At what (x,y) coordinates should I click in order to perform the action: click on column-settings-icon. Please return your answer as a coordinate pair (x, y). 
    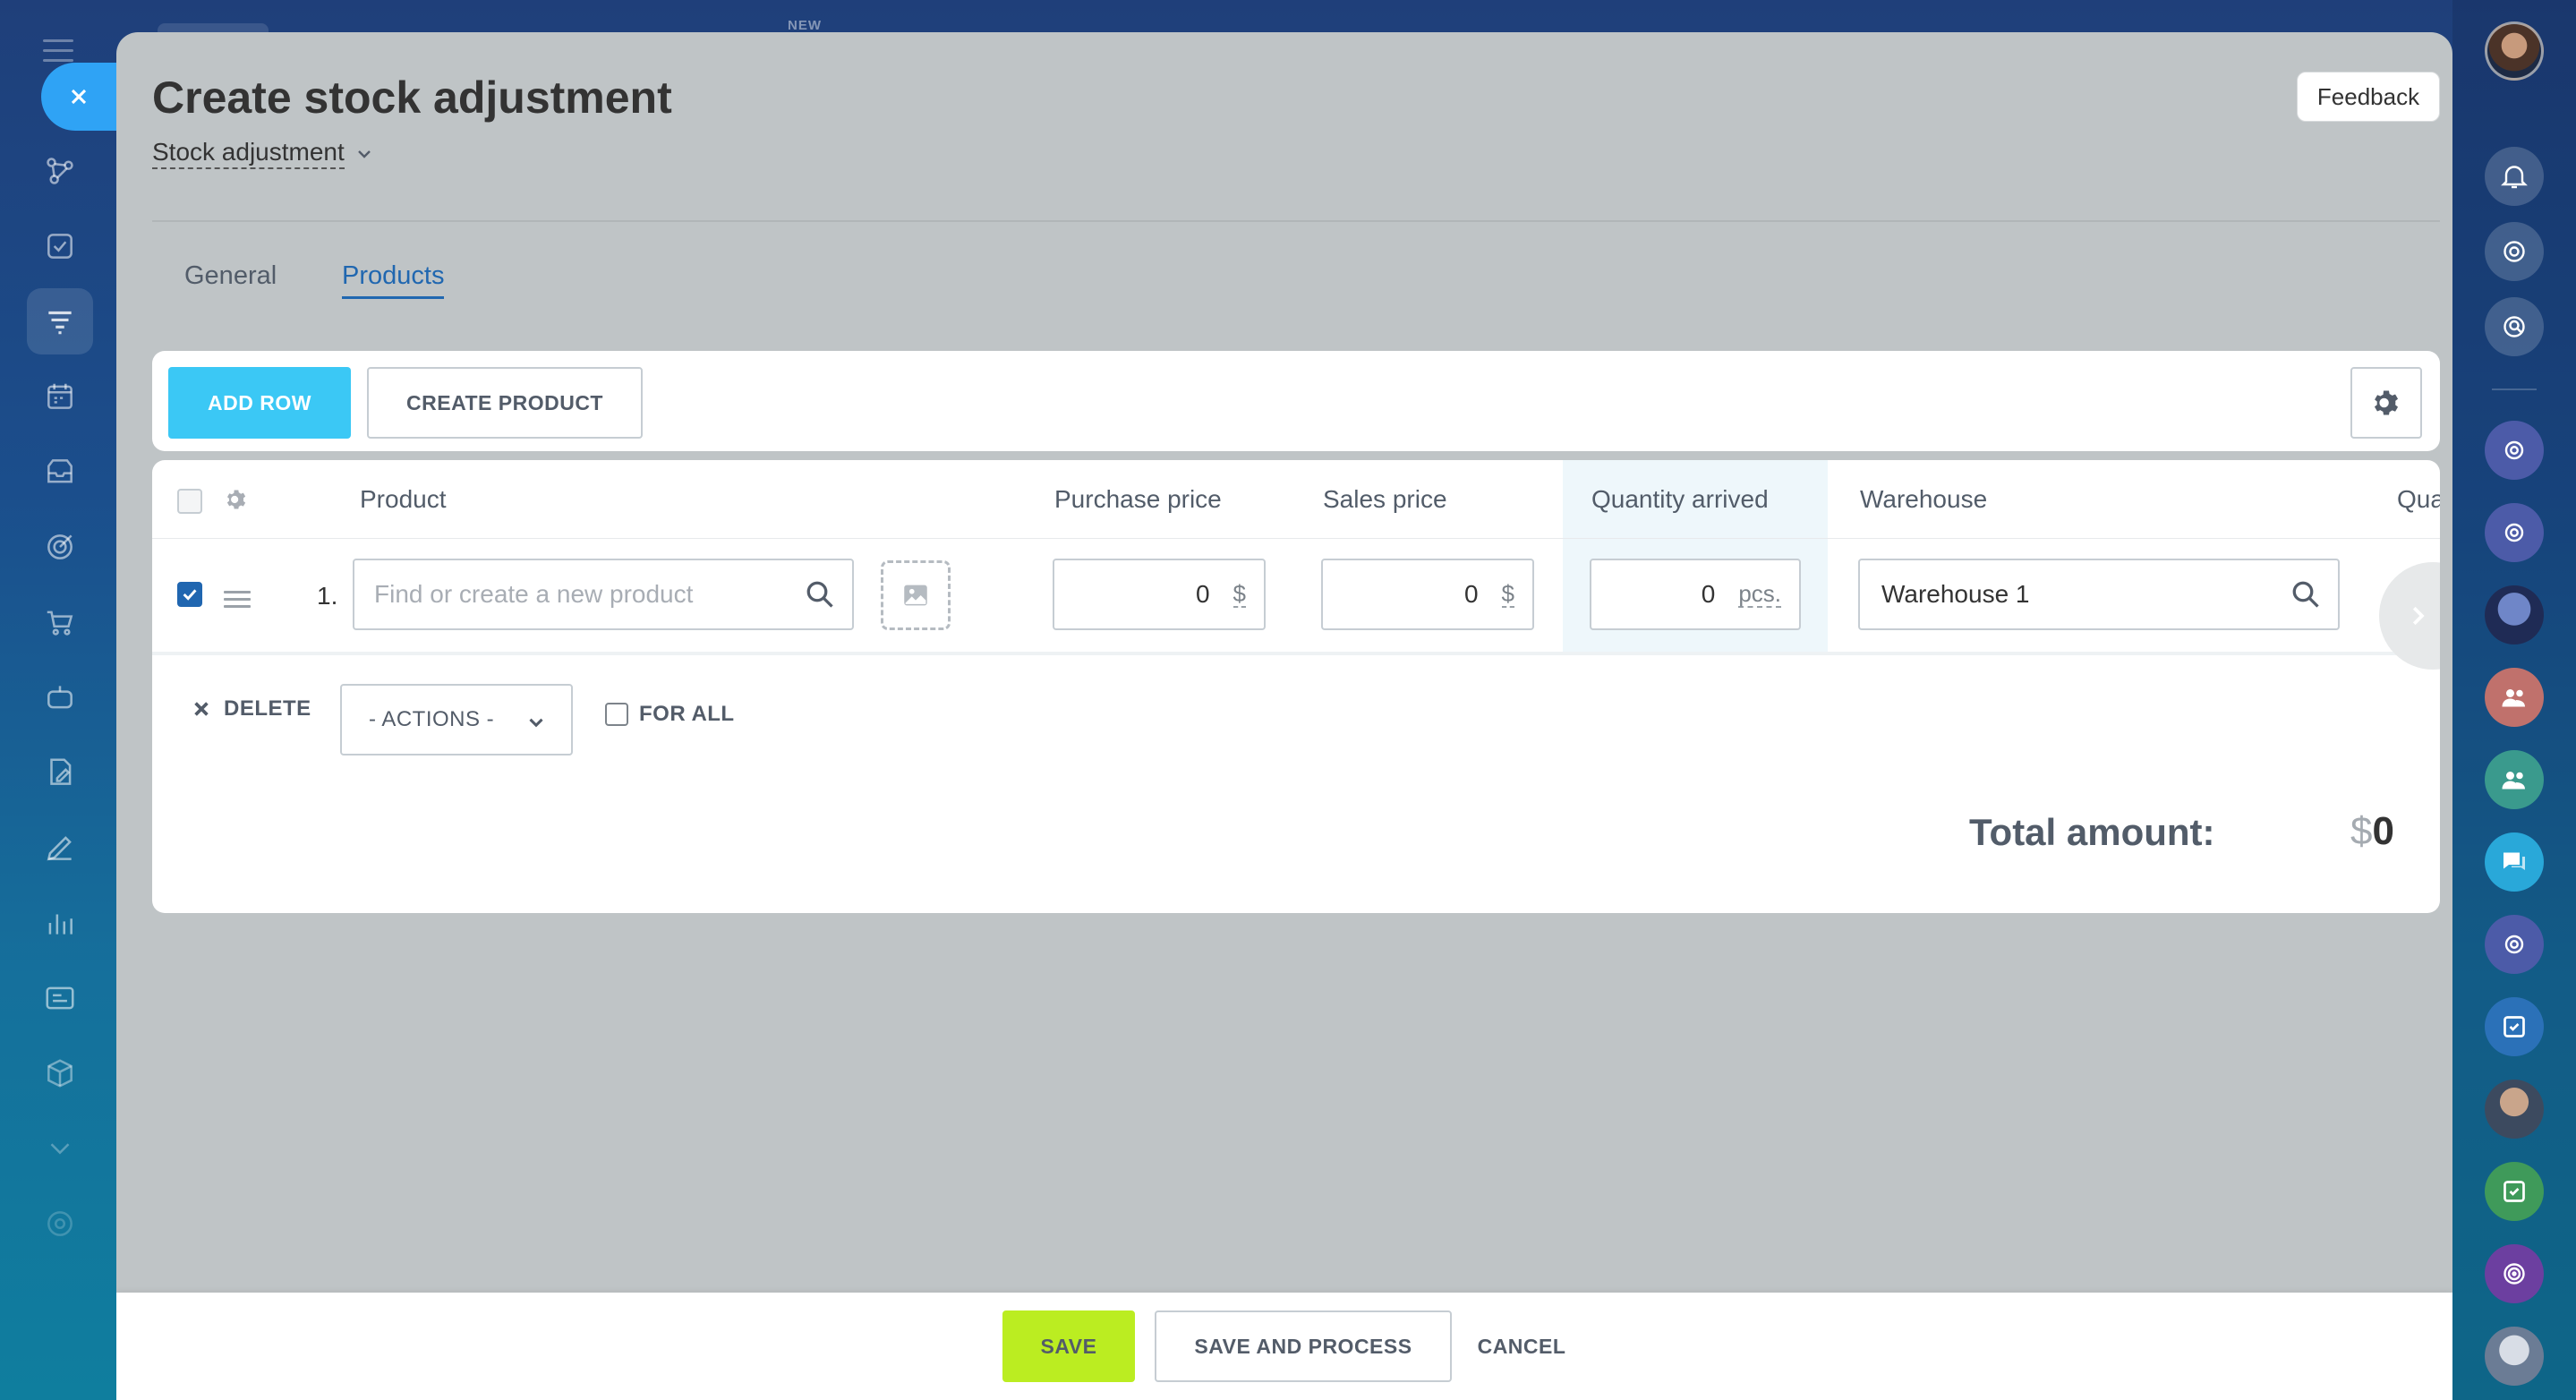
    Looking at the image, I should click on (236, 500).